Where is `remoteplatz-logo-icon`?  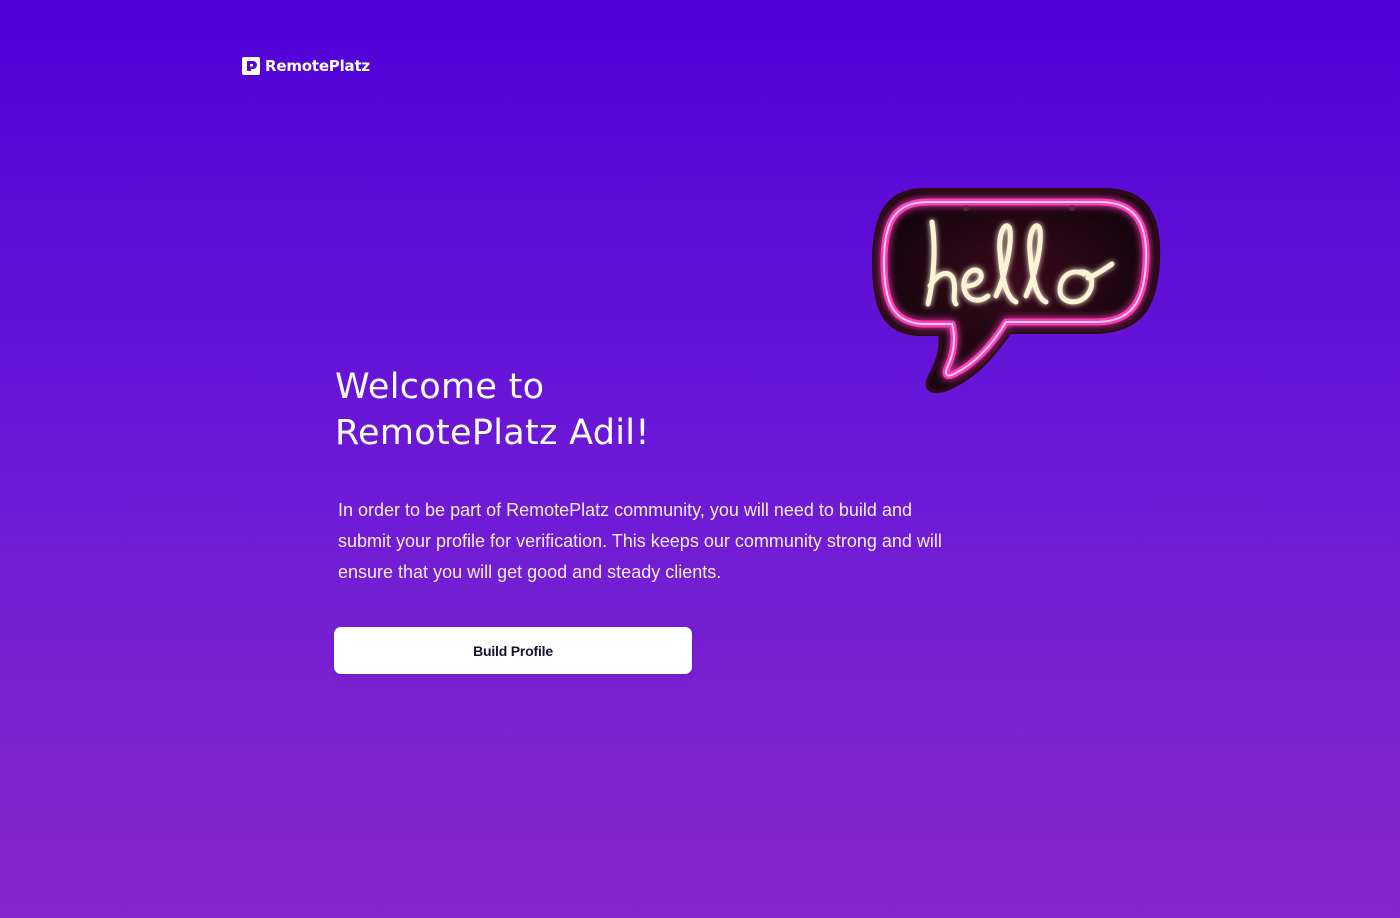
remoteplatz-logo-icon is located at coordinates (251, 66).